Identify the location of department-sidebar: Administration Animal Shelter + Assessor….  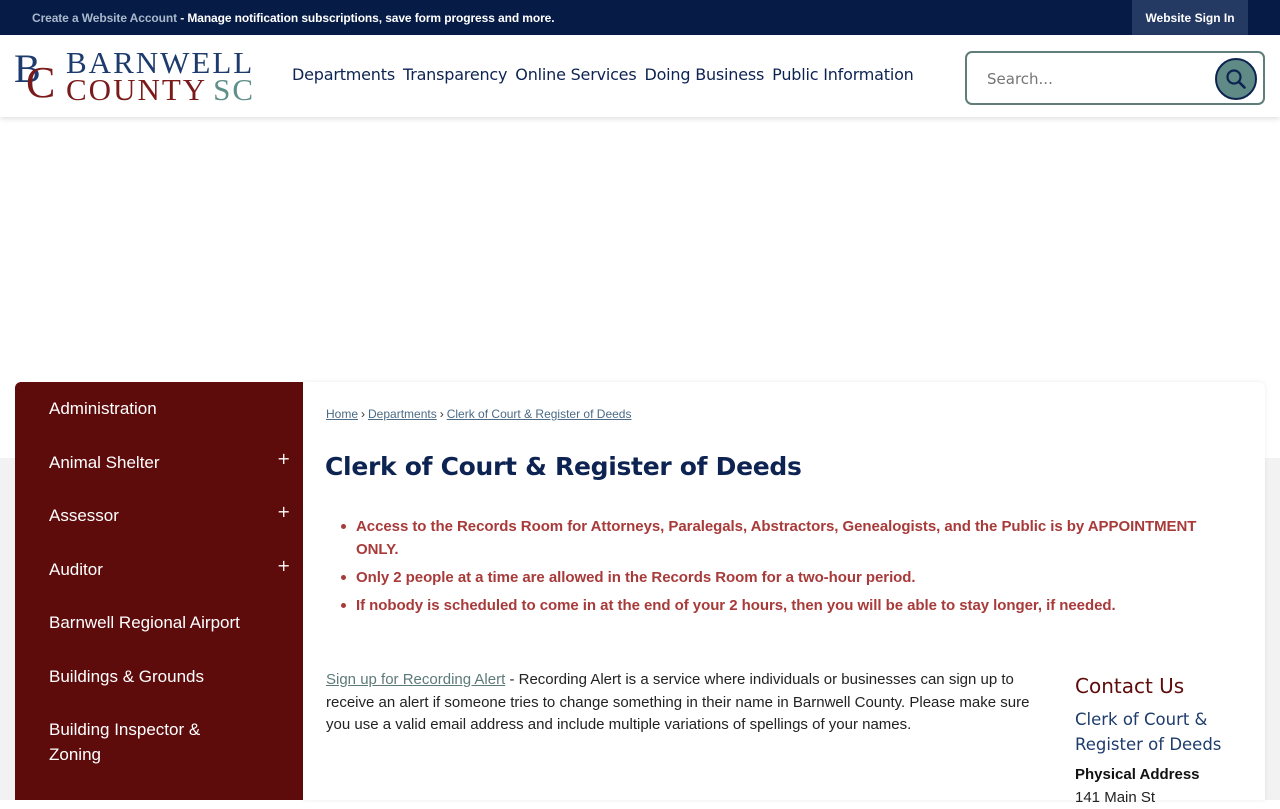
(159, 591).